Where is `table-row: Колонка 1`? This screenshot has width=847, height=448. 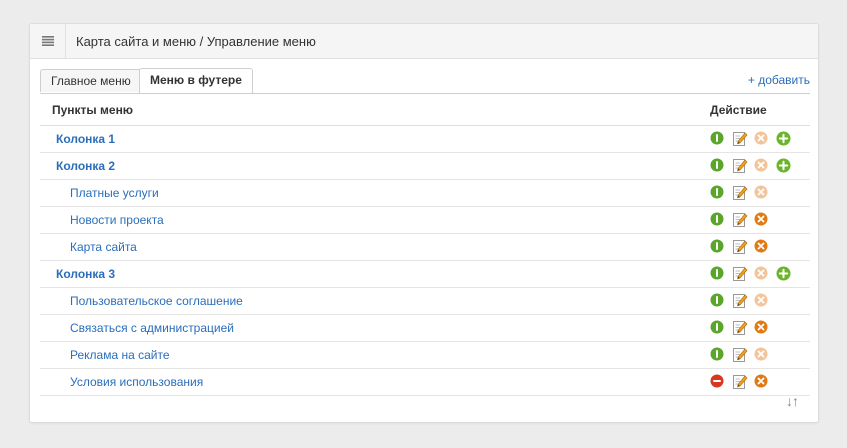 table-row: Колонка 1 is located at coordinates (425, 139).